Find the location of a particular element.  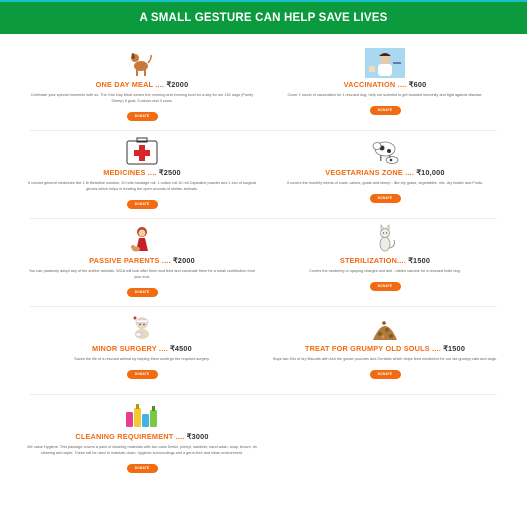

injured-dog-icon is located at coordinates (142, 327).